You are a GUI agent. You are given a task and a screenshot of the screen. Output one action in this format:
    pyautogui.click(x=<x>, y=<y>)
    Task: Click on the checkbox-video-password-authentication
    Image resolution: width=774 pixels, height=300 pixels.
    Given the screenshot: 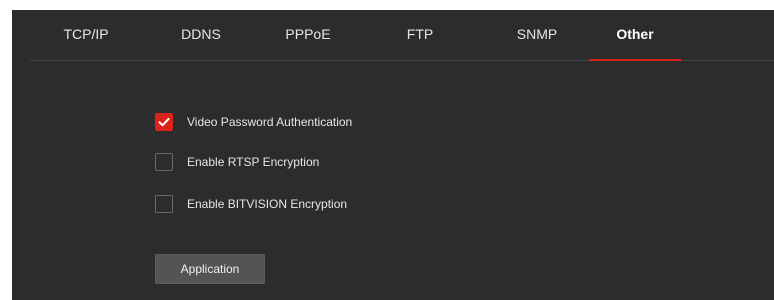 What is the action you would take?
    pyautogui.click(x=164, y=122)
    